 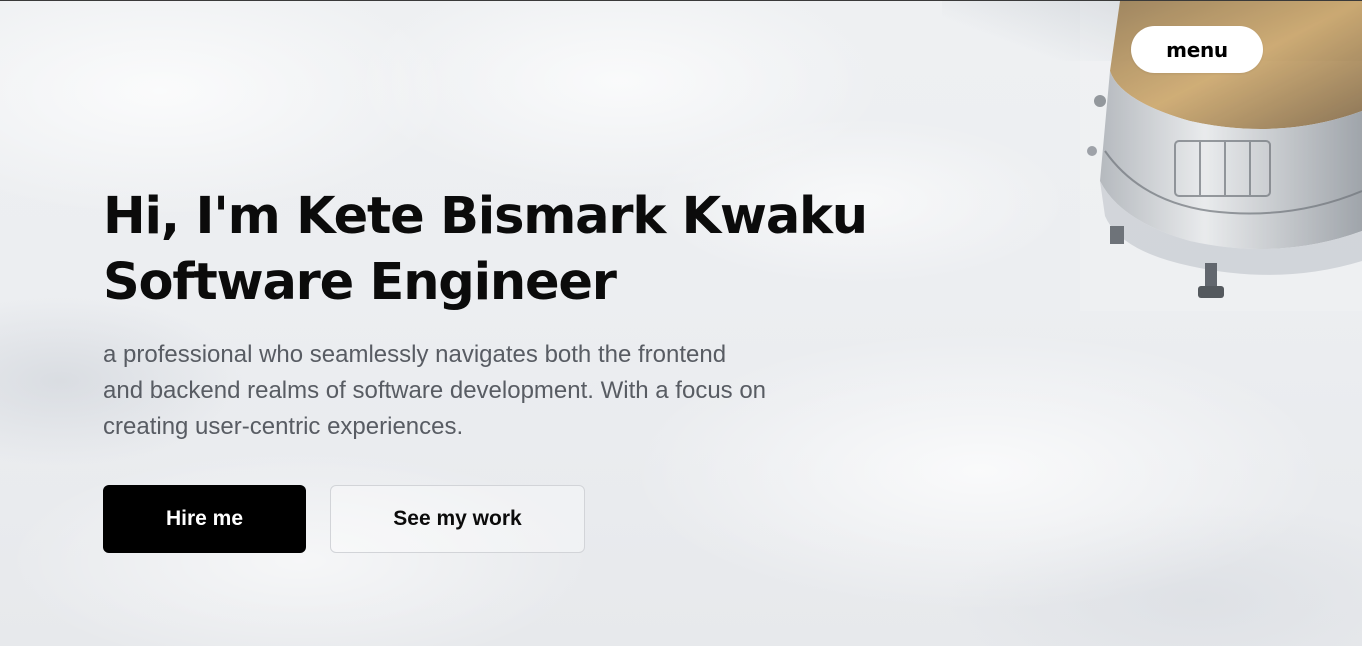 I want to click on hero-description-line: creating user-centric experiences., so click(x=283, y=426).